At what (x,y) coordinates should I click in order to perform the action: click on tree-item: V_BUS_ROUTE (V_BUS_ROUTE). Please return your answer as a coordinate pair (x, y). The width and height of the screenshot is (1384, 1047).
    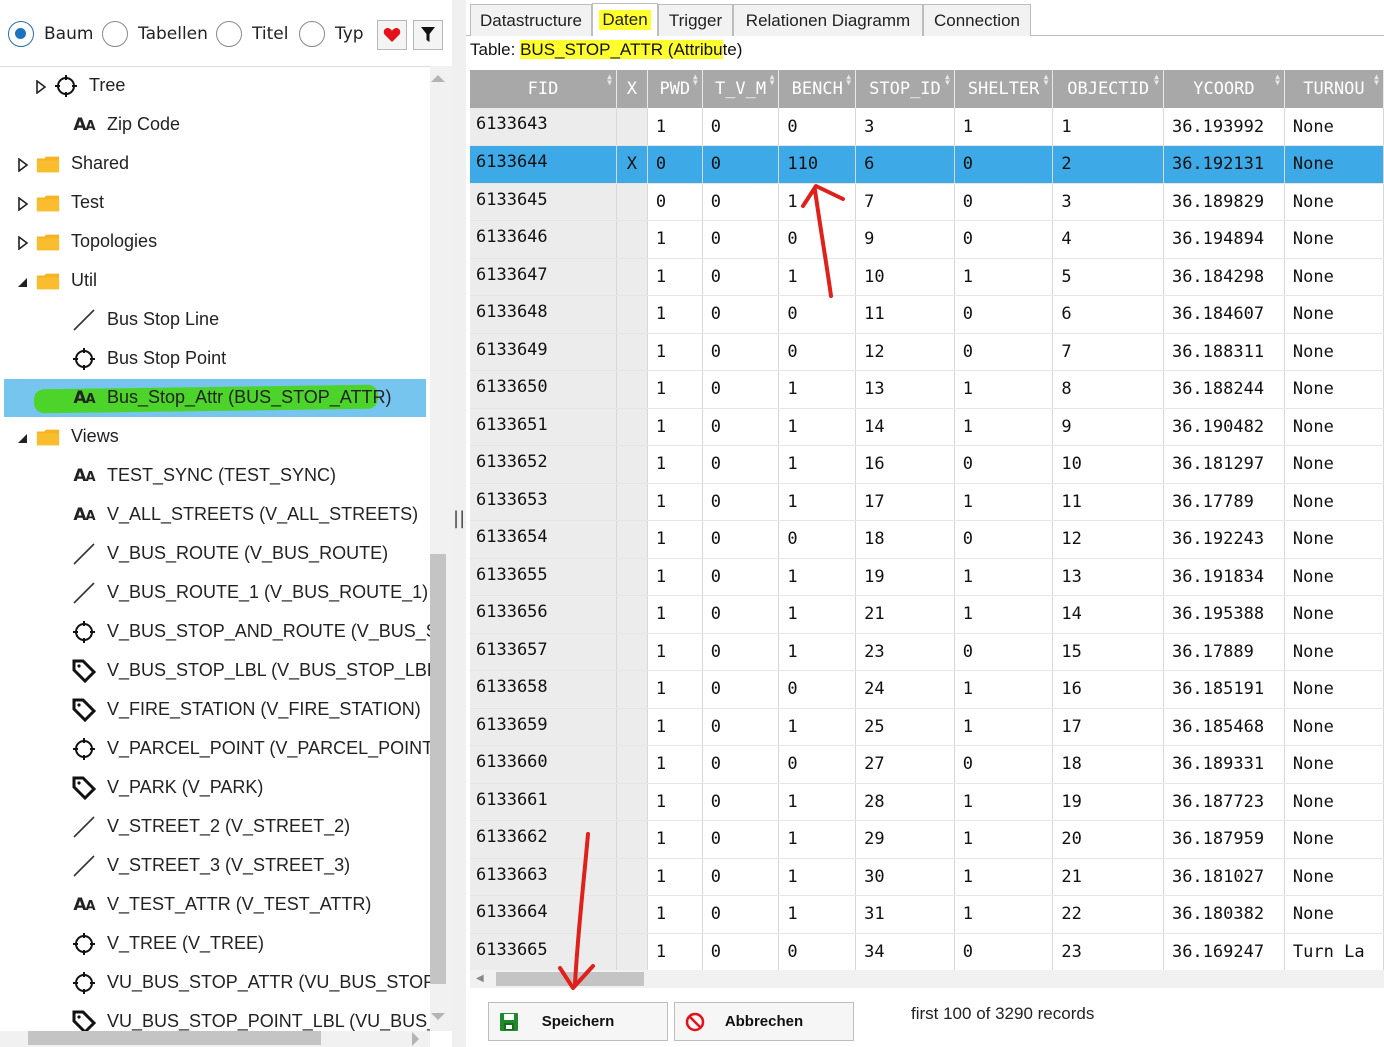
    Looking at the image, I should click on (215, 554).